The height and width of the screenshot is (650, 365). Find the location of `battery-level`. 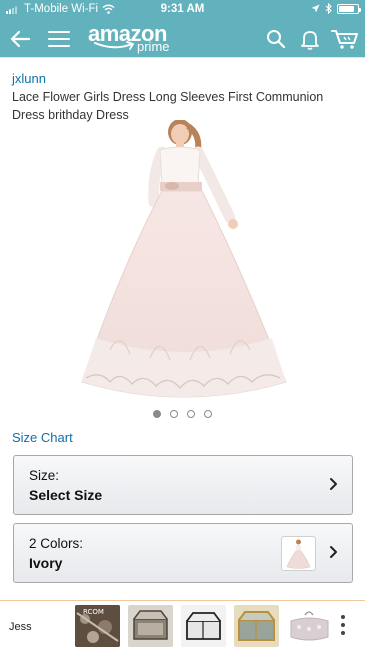

battery-level is located at coordinates (347, 8).